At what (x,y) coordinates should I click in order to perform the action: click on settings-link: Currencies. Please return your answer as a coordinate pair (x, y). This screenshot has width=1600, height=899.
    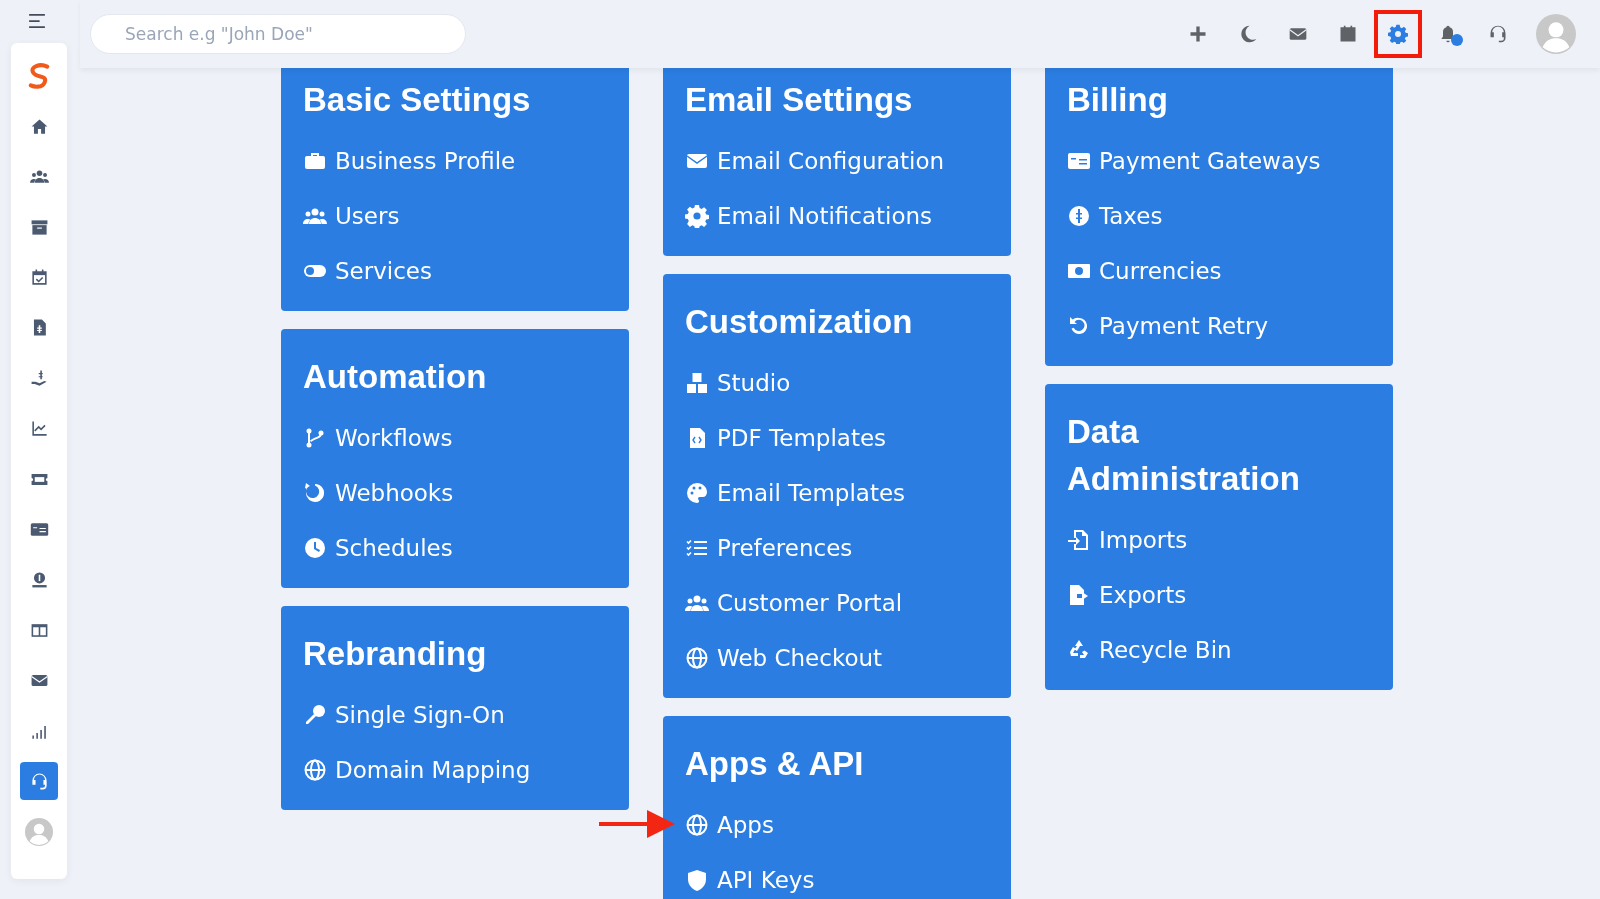
    Looking at the image, I should click on (1144, 270).